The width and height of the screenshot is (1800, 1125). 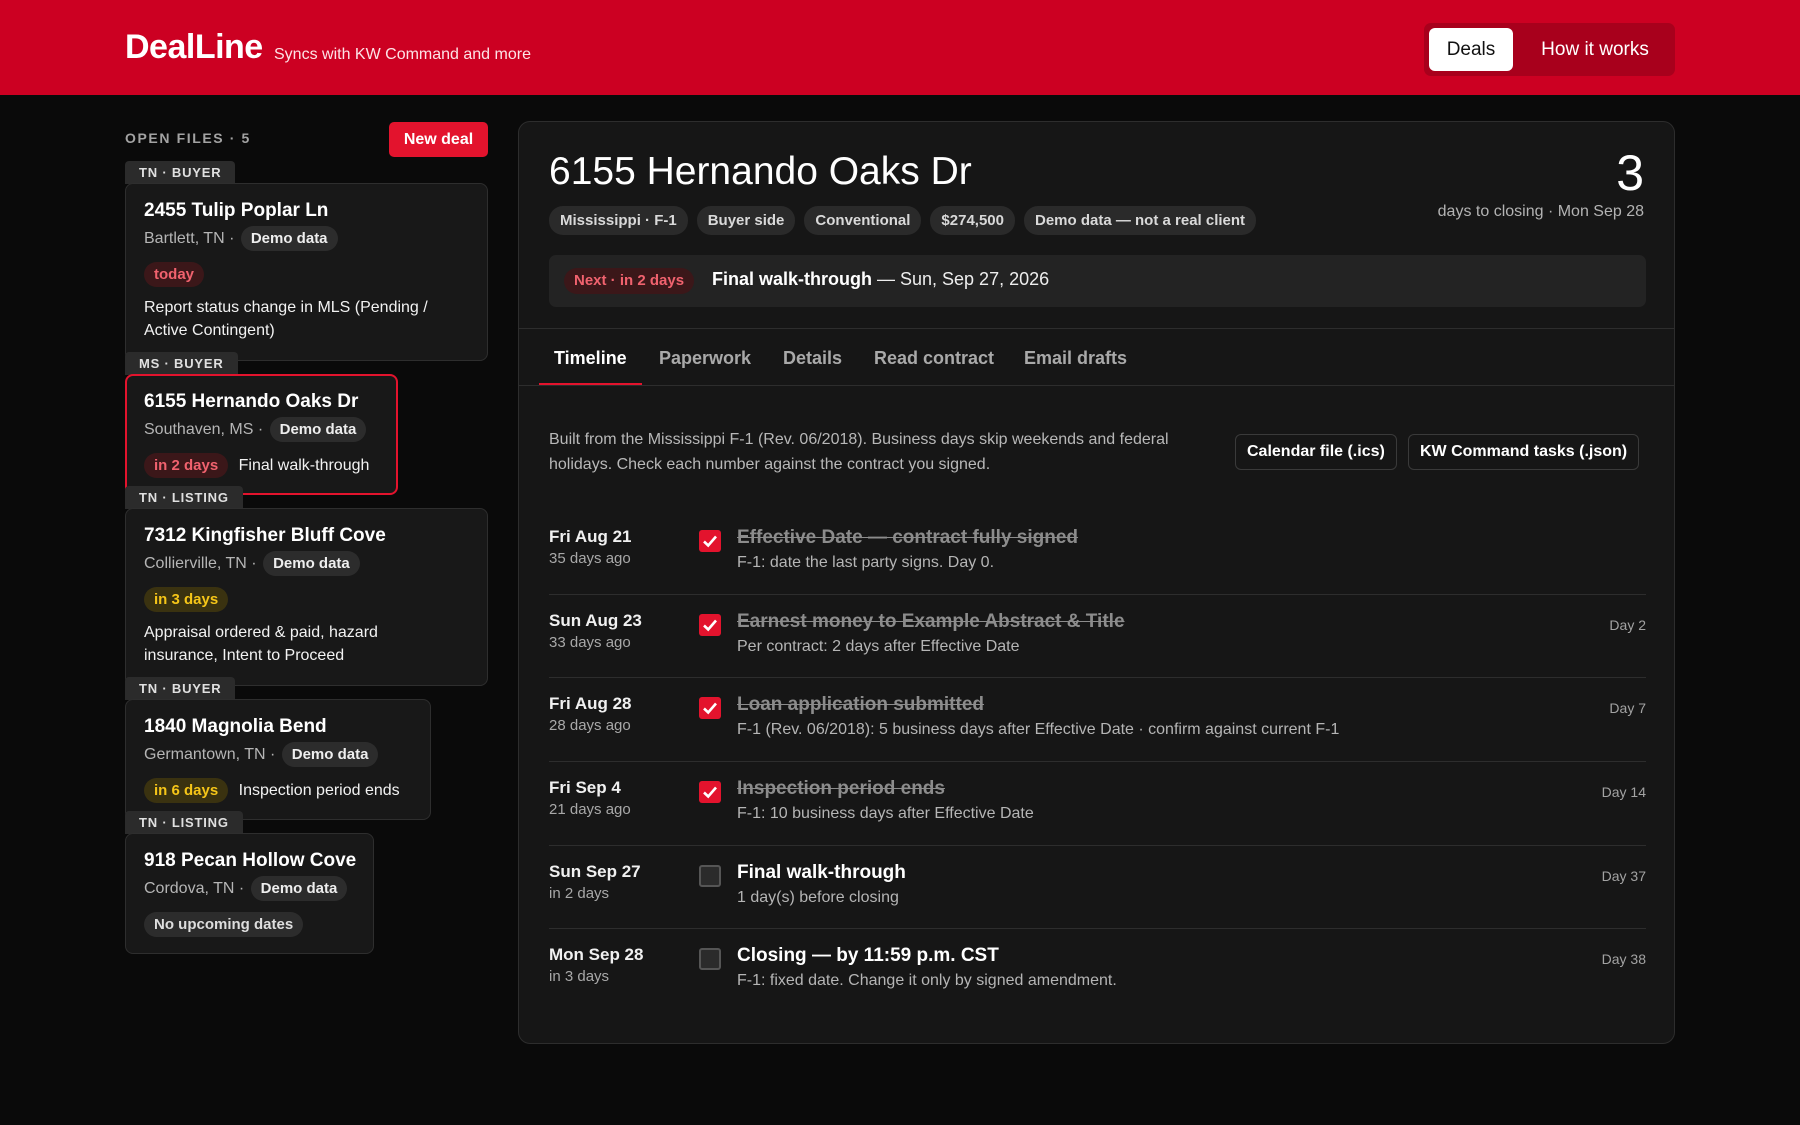 I want to click on row-title: Final walk-through, so click(x=821, y=872).